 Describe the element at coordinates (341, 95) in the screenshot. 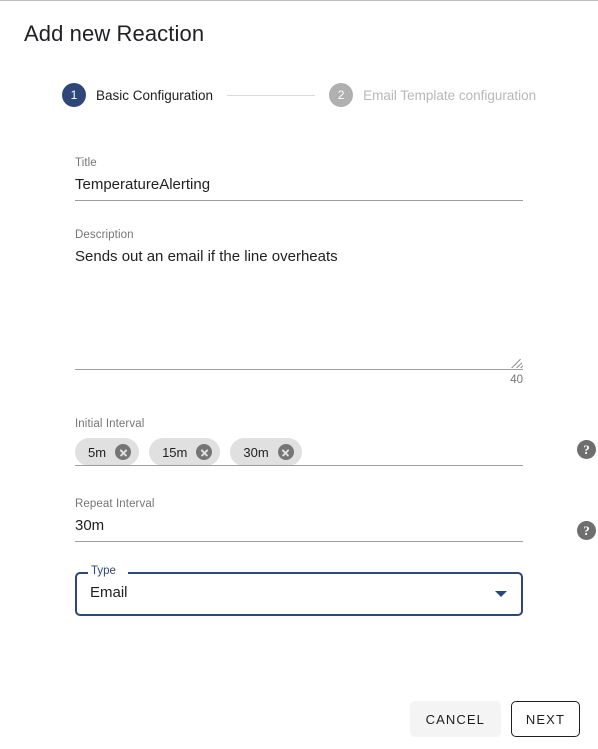

I see `step-number-badge-2: 2` at that location.